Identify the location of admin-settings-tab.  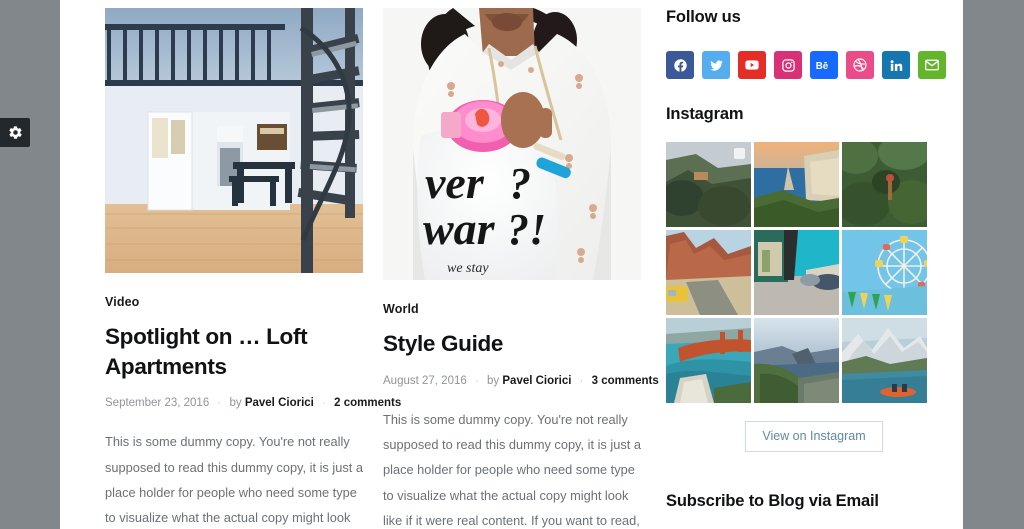
(15, 132).